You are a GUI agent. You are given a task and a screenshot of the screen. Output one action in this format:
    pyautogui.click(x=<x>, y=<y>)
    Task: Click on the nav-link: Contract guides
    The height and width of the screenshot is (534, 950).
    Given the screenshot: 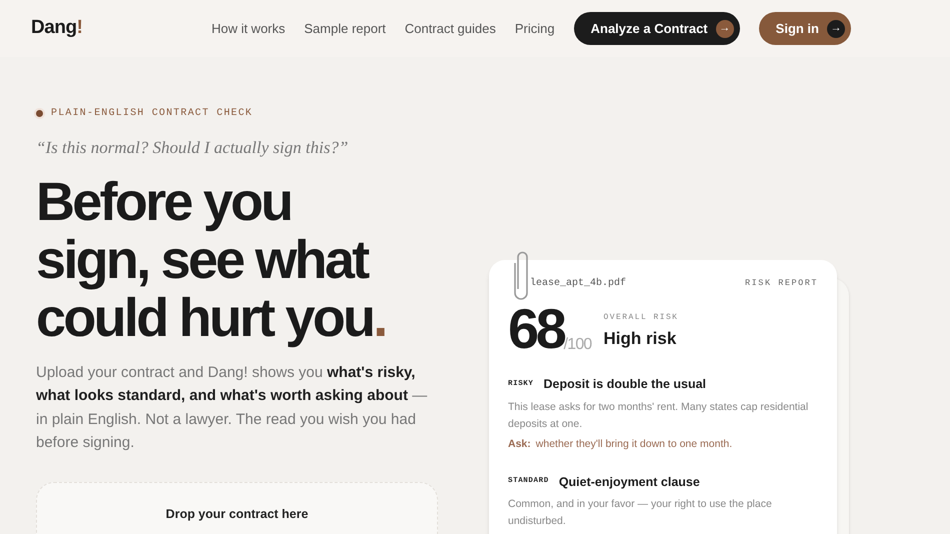 What is the action you would take?
    pyautogui.click(x=450, y=28)
    